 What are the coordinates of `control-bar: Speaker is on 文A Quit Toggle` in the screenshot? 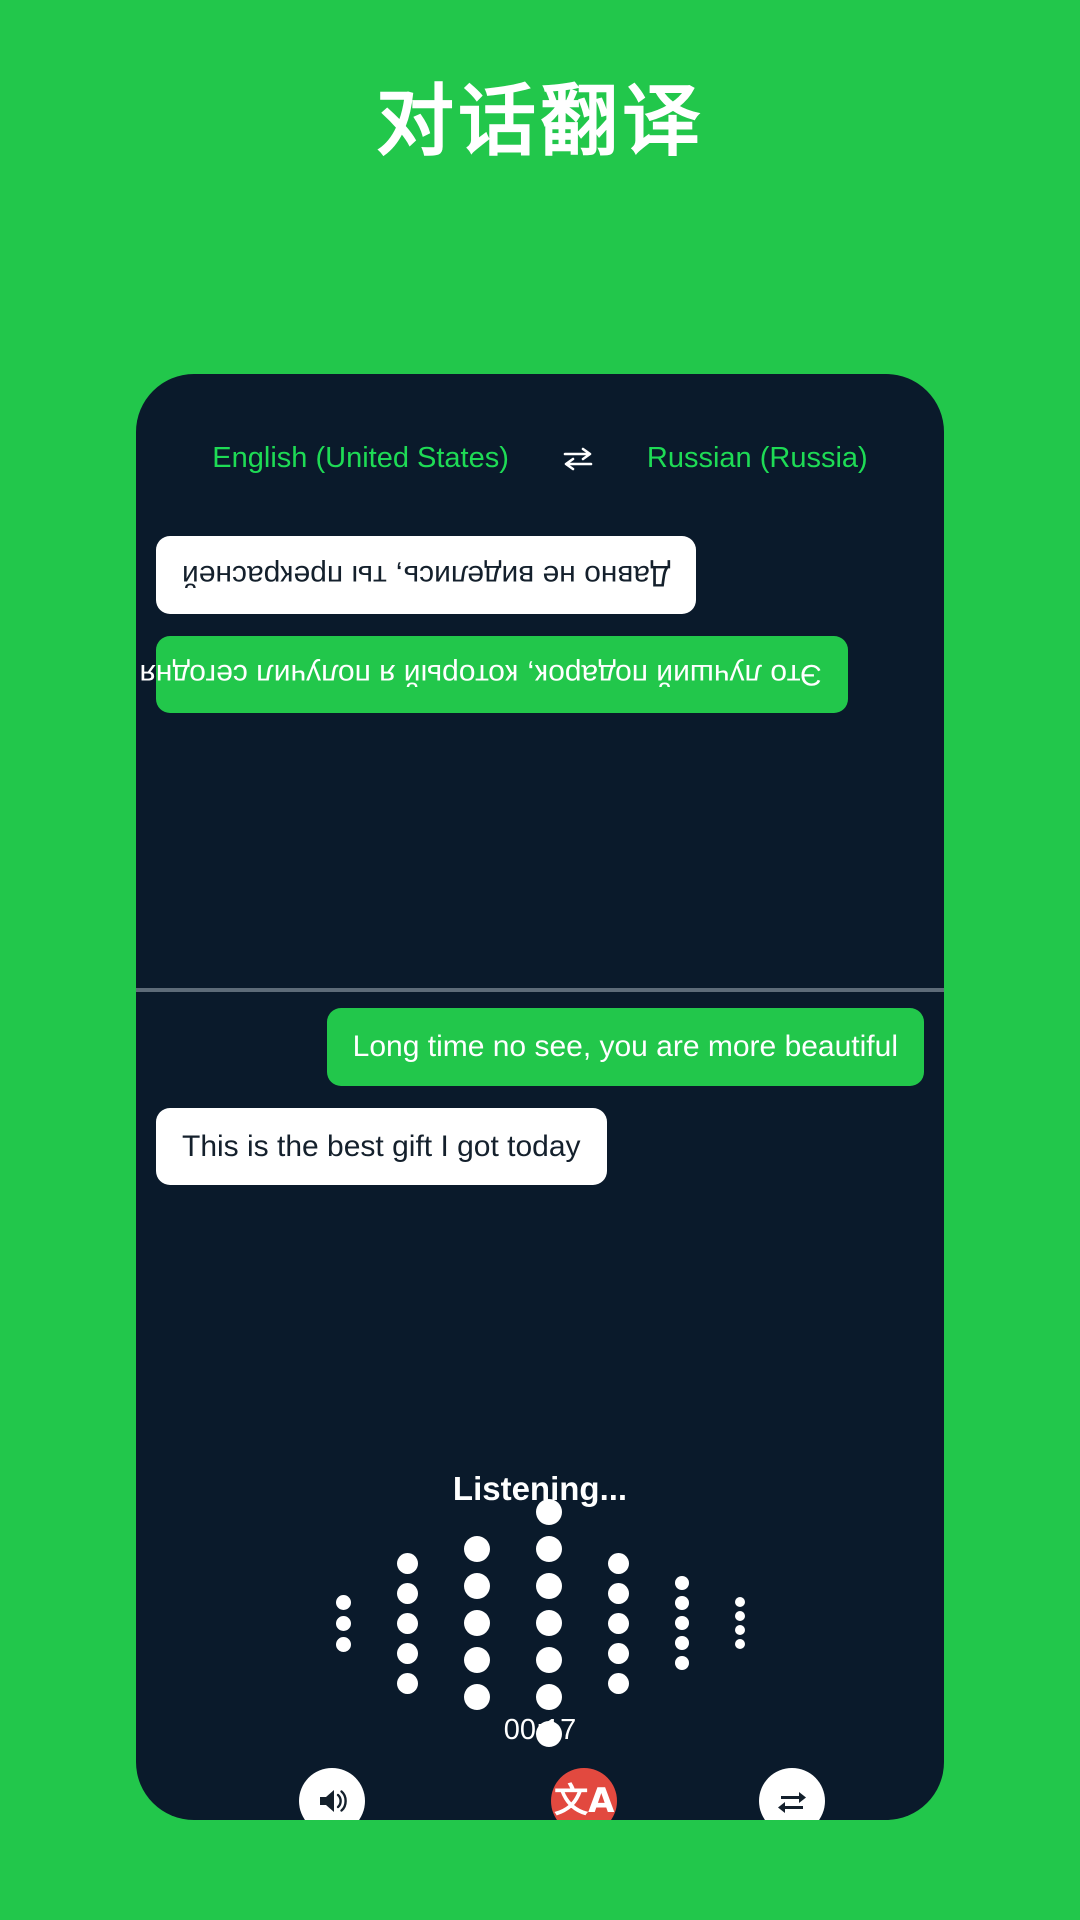 It's located at (540, 1794).